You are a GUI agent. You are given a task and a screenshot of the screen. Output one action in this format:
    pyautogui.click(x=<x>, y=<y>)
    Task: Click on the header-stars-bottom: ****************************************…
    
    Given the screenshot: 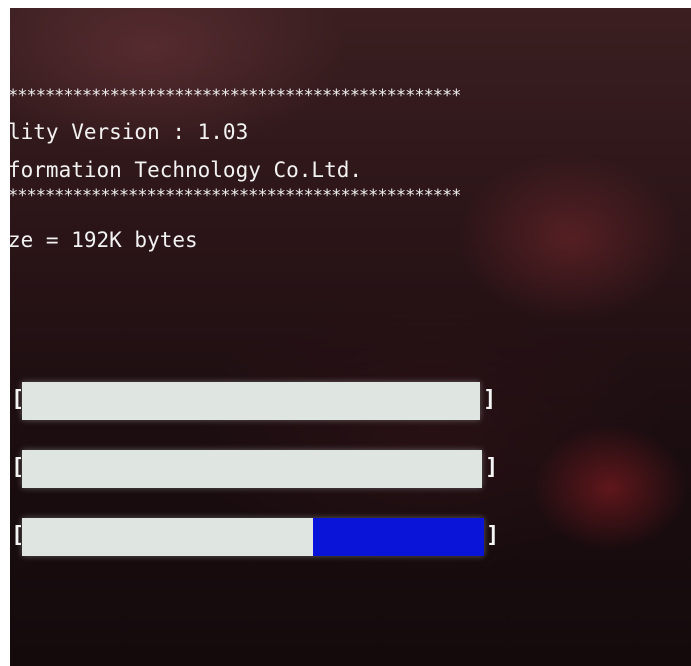 What is the action you would take?
    pyautogui.click(x=236, y=196)
    